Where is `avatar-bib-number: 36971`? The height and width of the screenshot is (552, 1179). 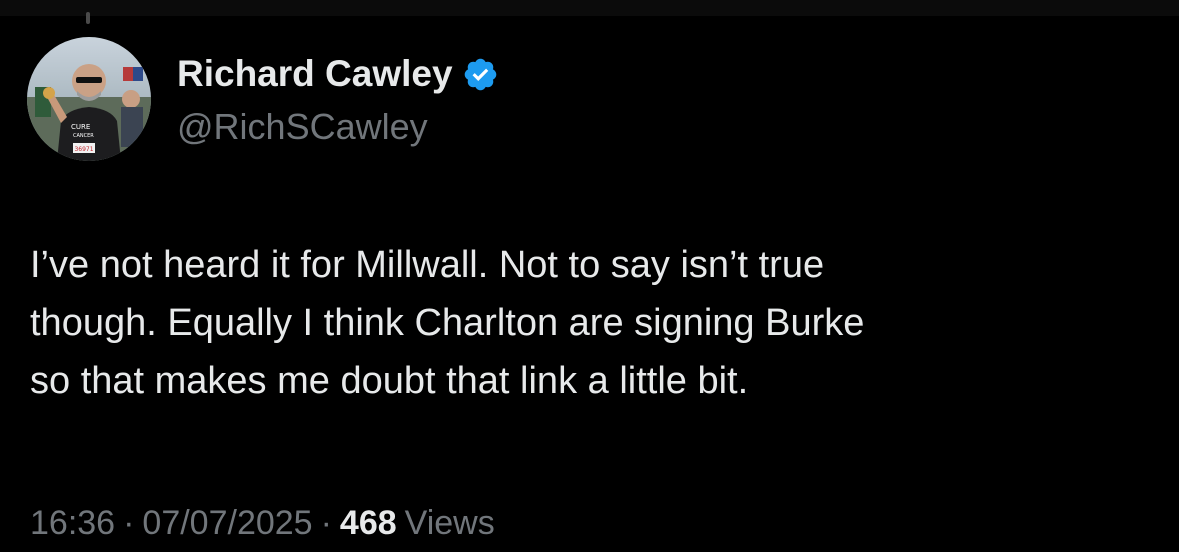
avatar-bib-number: 36971 is located at coordinates (83, 149).